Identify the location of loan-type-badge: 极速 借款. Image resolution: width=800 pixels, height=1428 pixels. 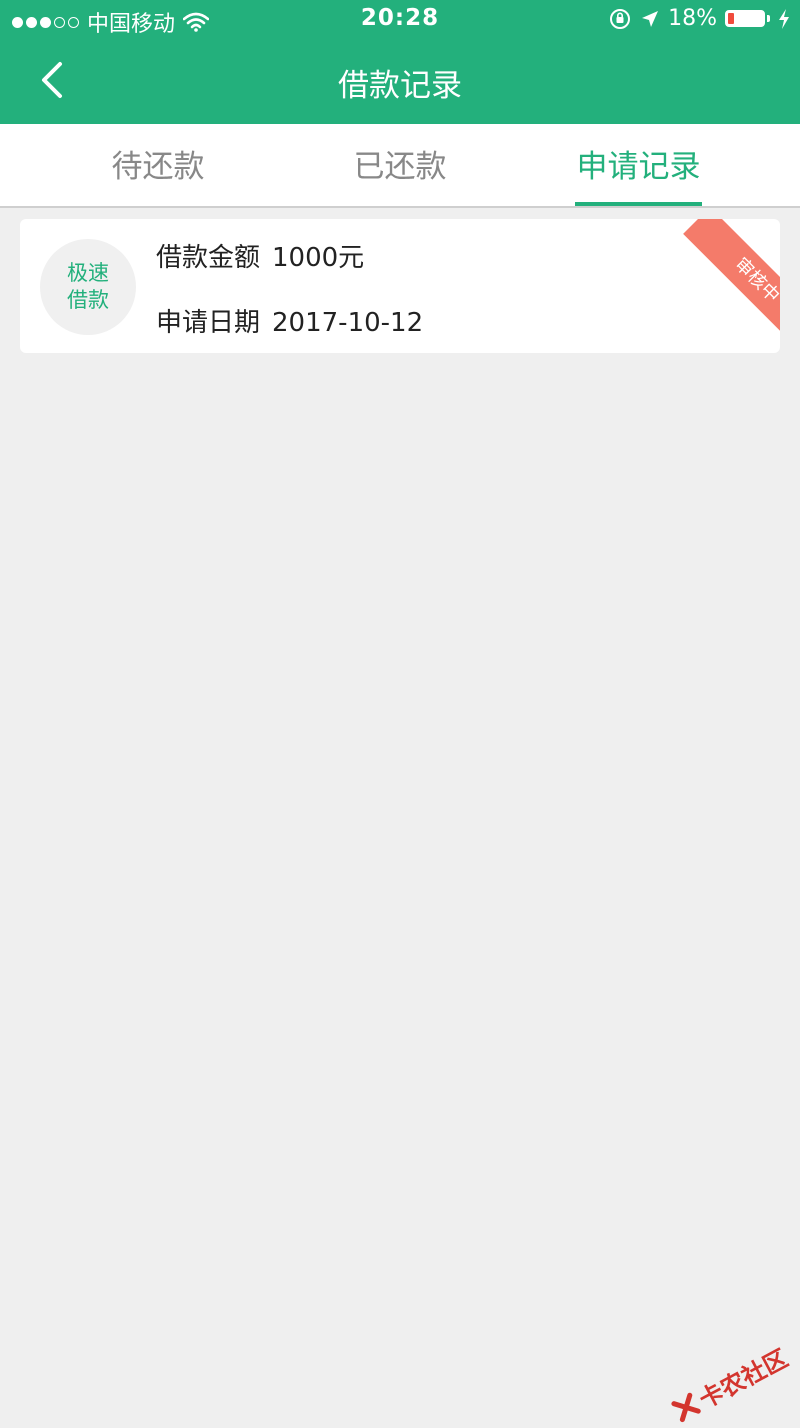
(88, 287).